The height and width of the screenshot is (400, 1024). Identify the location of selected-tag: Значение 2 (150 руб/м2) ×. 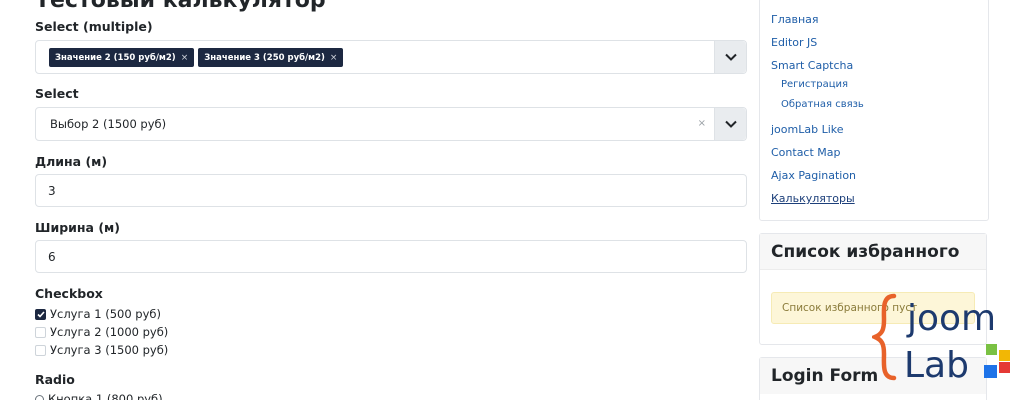
(122, 57).